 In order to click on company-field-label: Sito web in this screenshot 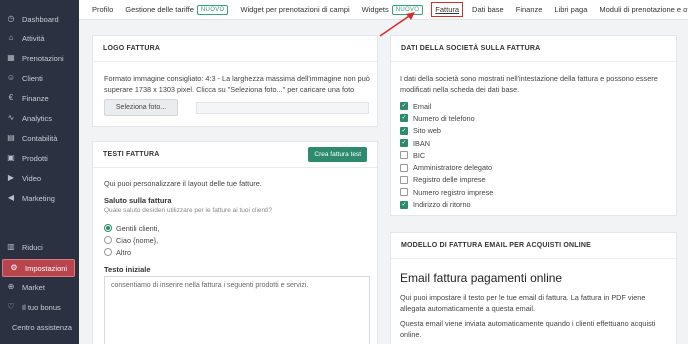, I will do `click(427, 131)`.